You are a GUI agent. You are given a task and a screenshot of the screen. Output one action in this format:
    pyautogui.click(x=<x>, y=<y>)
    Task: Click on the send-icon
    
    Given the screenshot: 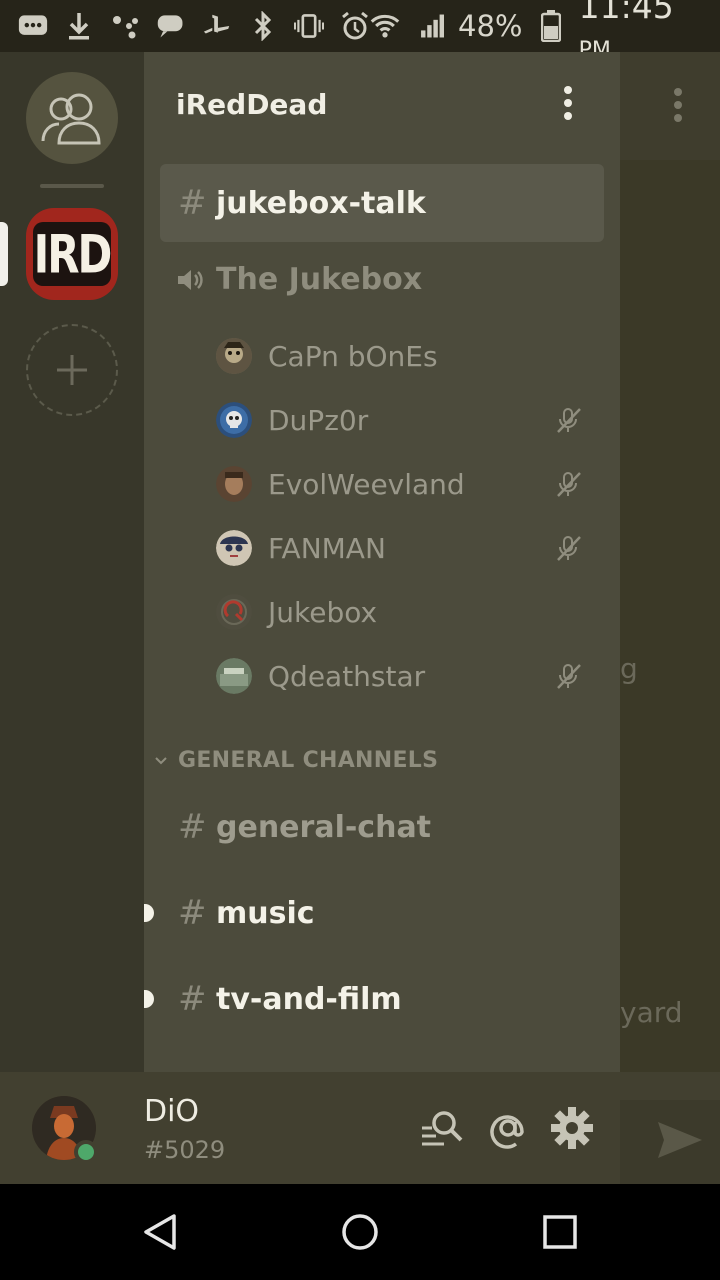 What is the action you would take?
    pyautogui.click(x=680, y=1140)
    